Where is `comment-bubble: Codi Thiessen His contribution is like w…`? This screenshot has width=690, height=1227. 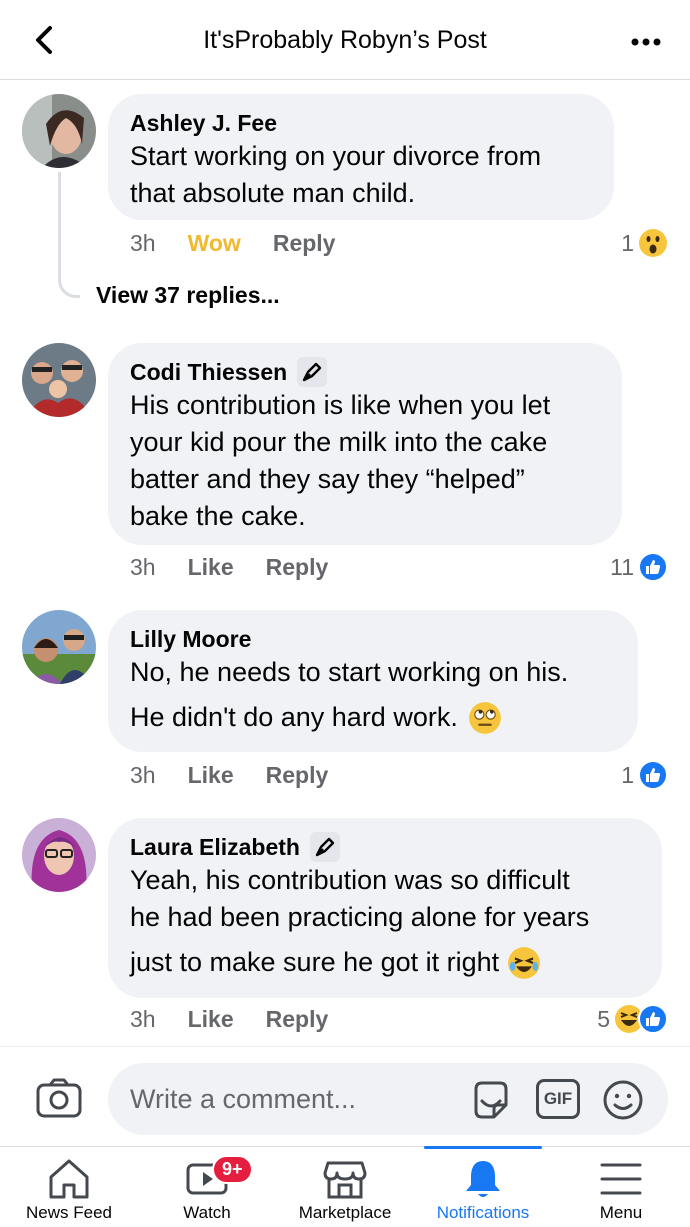 comment-bubble: Codi Thiessen His contribution is like w… is located at coordinates (365, 444).